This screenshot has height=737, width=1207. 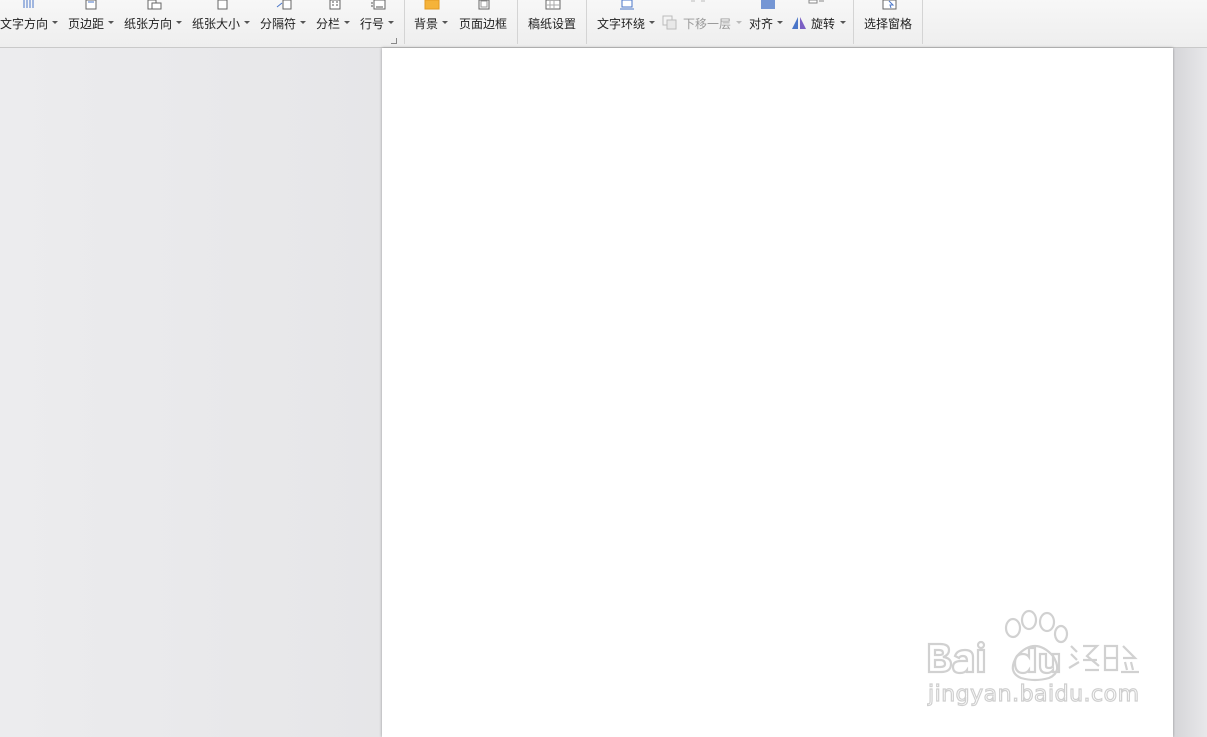 What do you see at coordinates (28, 4) in the screenshot?
I see `text-direction-icon` at bounding box center [28, 4].